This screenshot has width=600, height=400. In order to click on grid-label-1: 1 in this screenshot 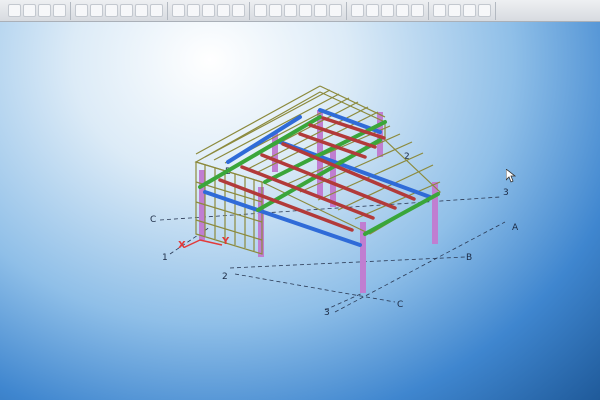, I will do `click(165, 258)`.